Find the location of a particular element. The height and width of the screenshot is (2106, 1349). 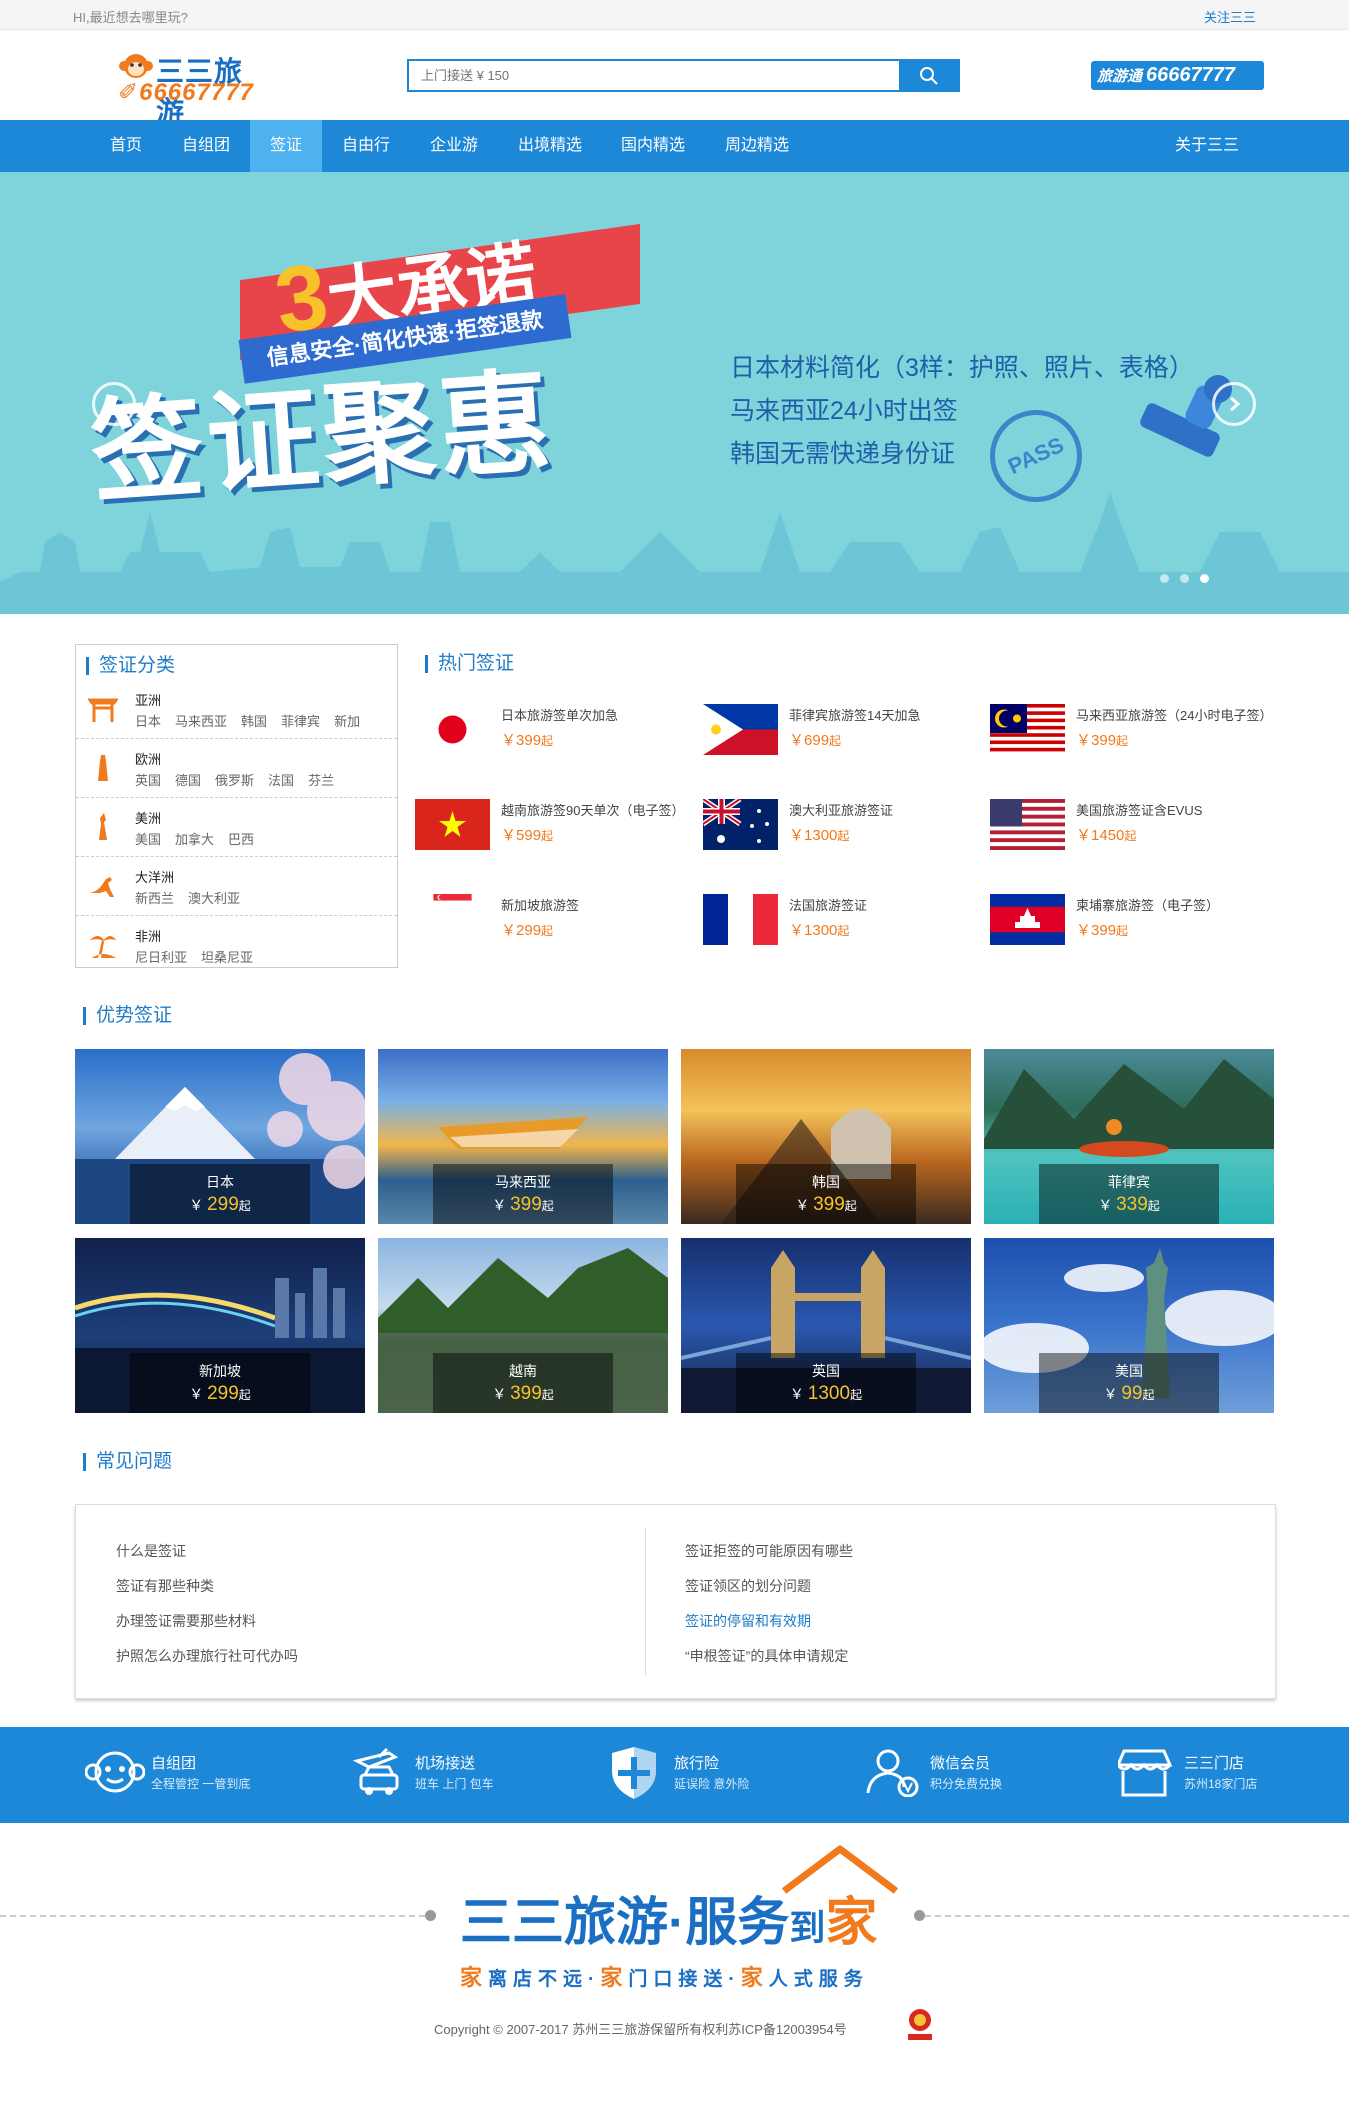

hot-visa-name: 菲律宾旅游签14天加急 is located at coordinates (855, 715).